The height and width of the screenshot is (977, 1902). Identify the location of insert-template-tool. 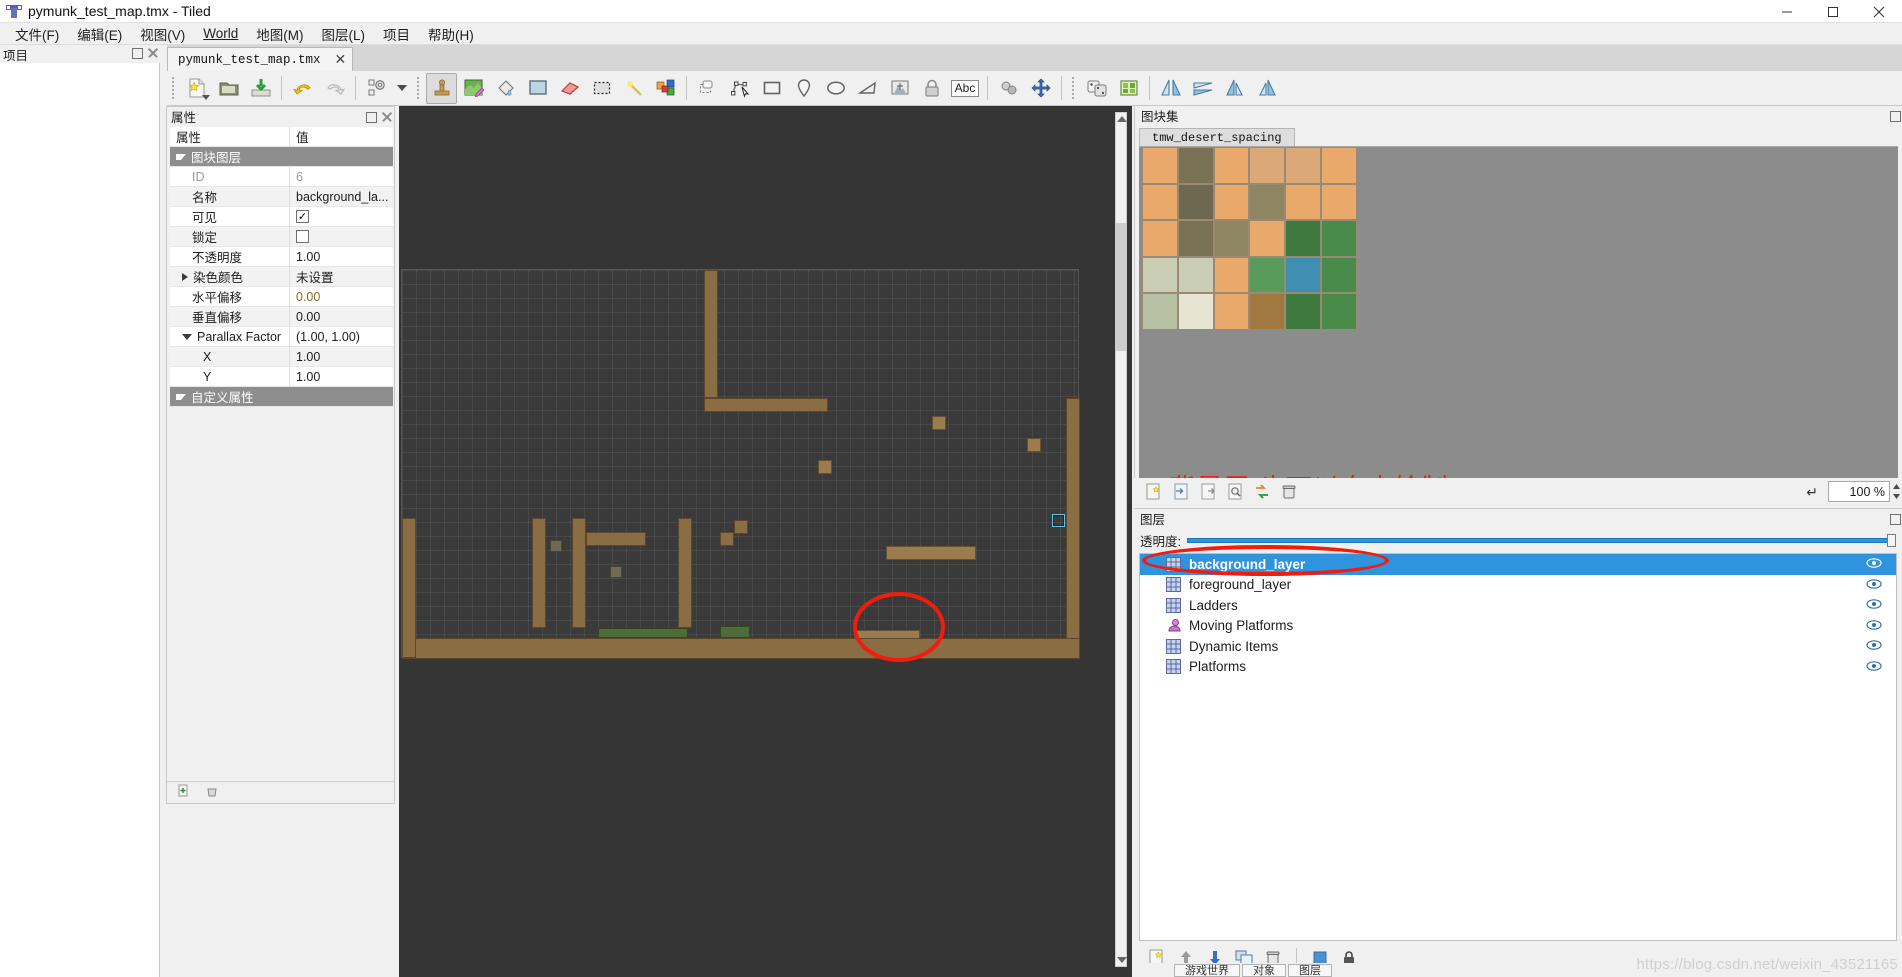
(931, 88).